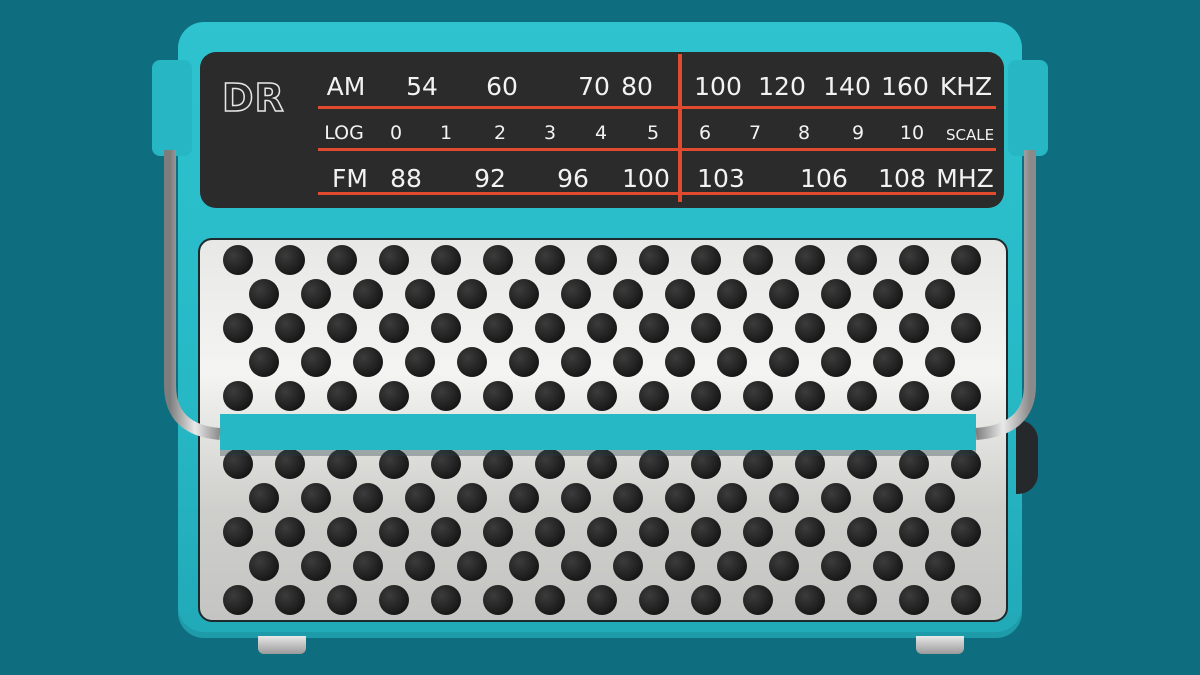 This screenshot has height=675, width=1200. Describe the element at coordinates (1027, 457) in the screenshot. I see `tuning-knob` at that location.